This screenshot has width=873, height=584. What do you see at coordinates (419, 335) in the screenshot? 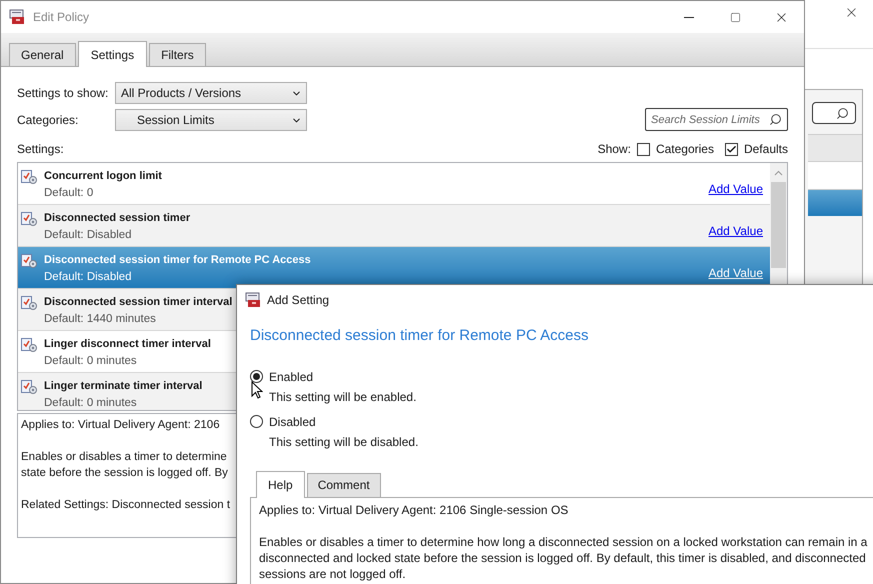
I see `dialog-heading: Disconnected session timer for Remote PC Access` at bounding box center [419, 335].